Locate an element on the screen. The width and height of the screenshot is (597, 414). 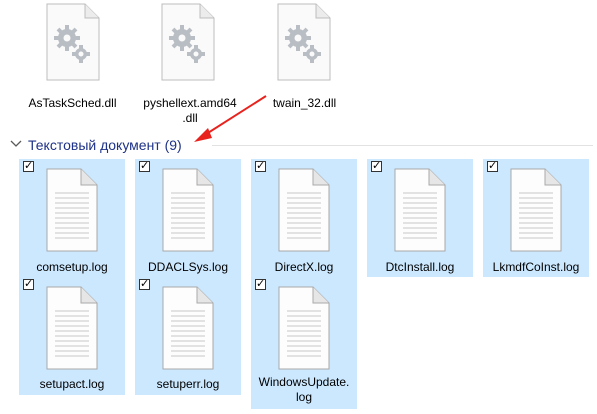
file-name: DirectX.log is located at coordinates (304, 267).